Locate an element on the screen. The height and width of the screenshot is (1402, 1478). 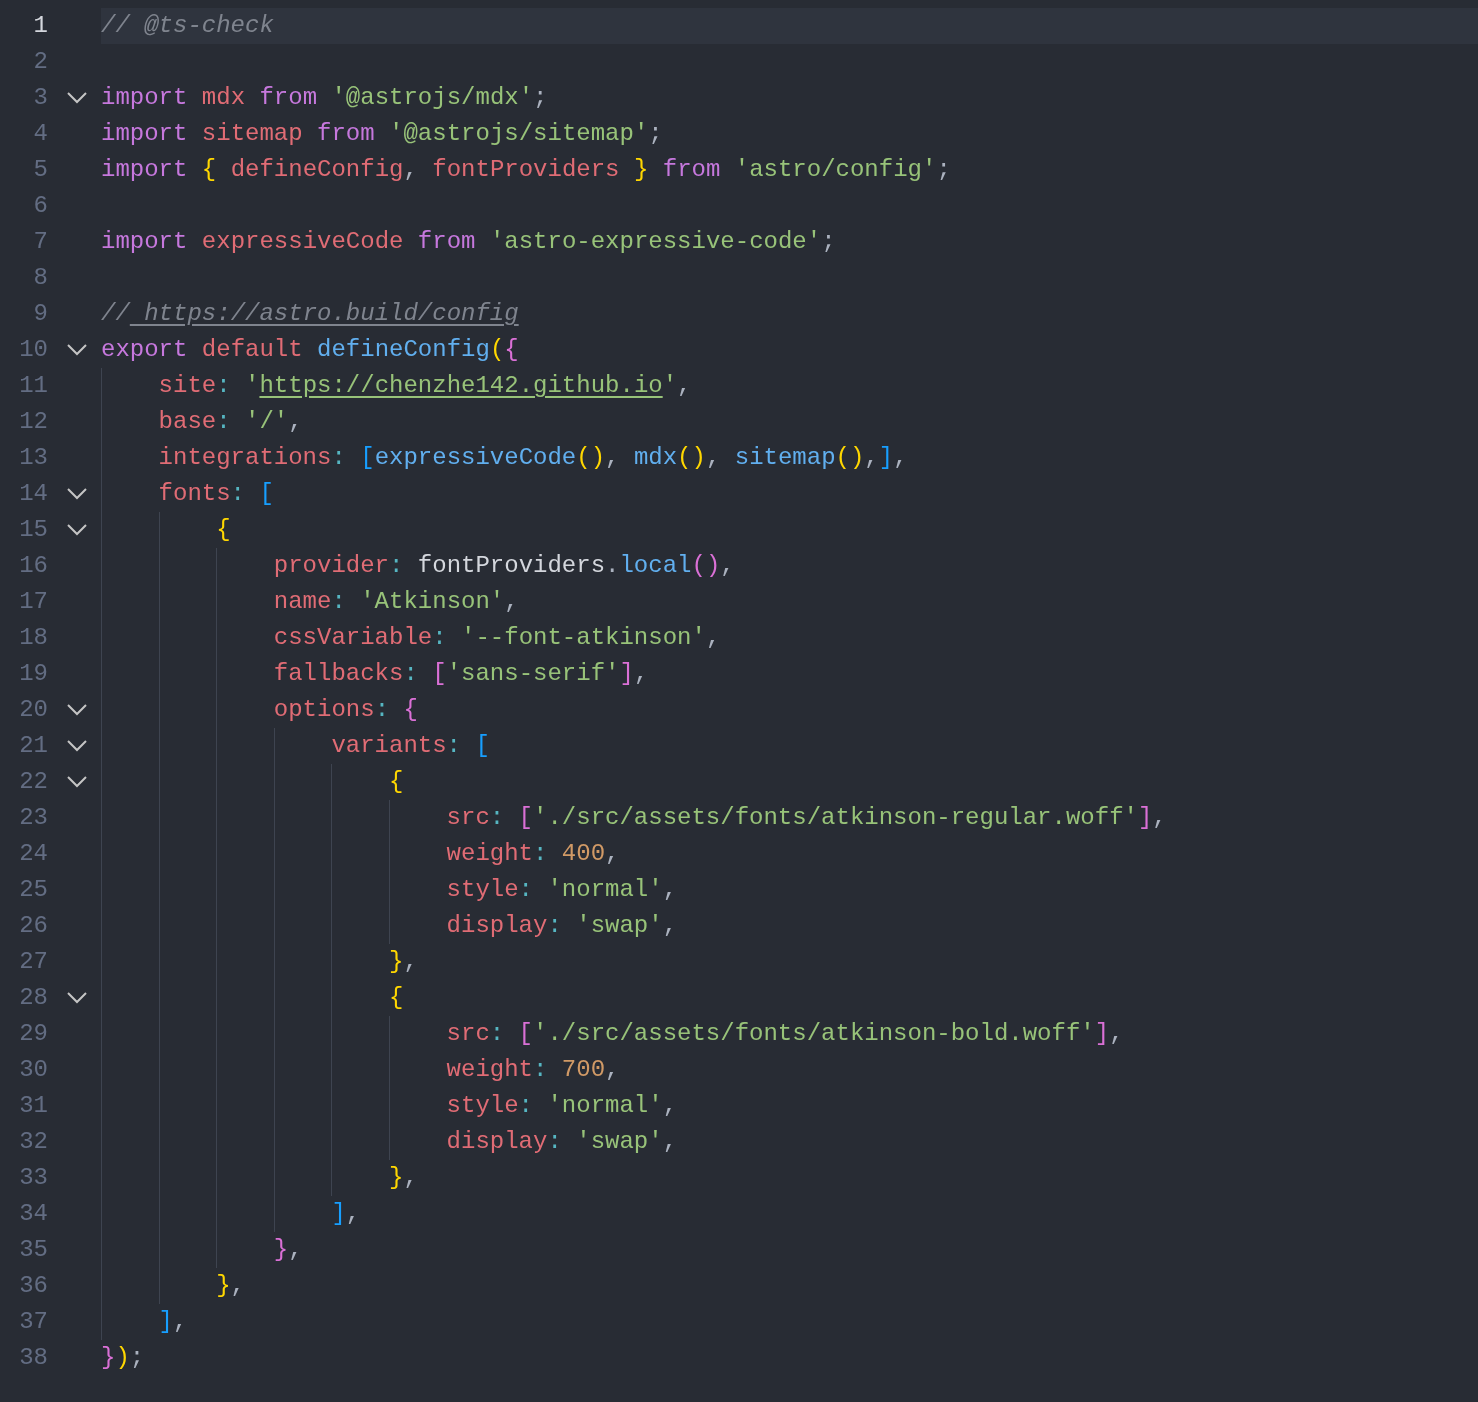
line-number: 14 is located at coordinates (33, 494).